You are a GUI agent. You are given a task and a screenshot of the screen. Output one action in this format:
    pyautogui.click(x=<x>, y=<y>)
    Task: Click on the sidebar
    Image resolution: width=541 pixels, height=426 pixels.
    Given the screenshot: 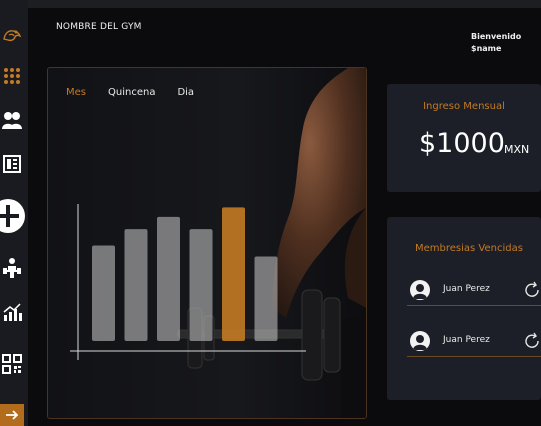 What is the action you would take?
    pyautogui.click(x=14, y=213)
    